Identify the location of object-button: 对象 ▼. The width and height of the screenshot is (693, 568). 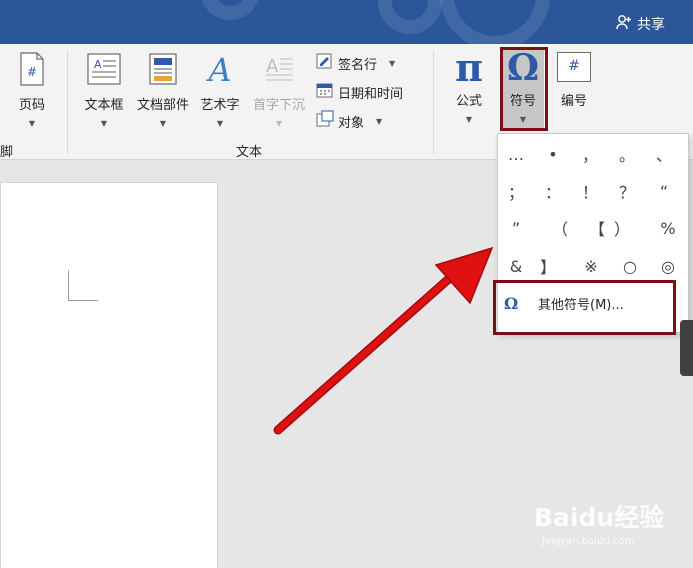
(349, 121).